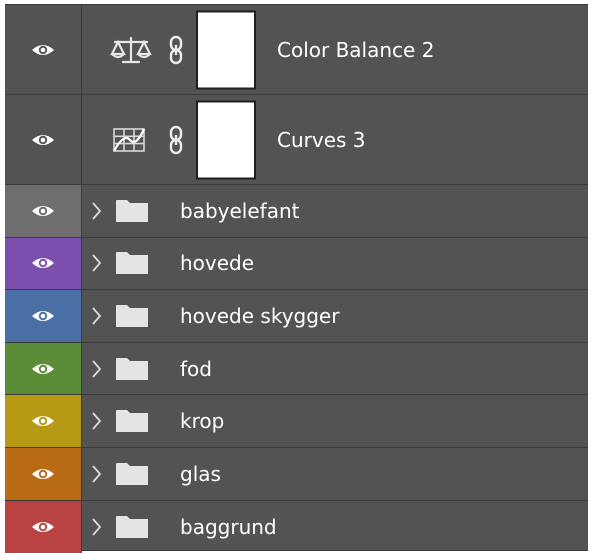 The image size is (595, 553). What do you see at coordinates (202, 421) in the screenshot?
I see `layer-name: krop` at bounding box center [202, 421].